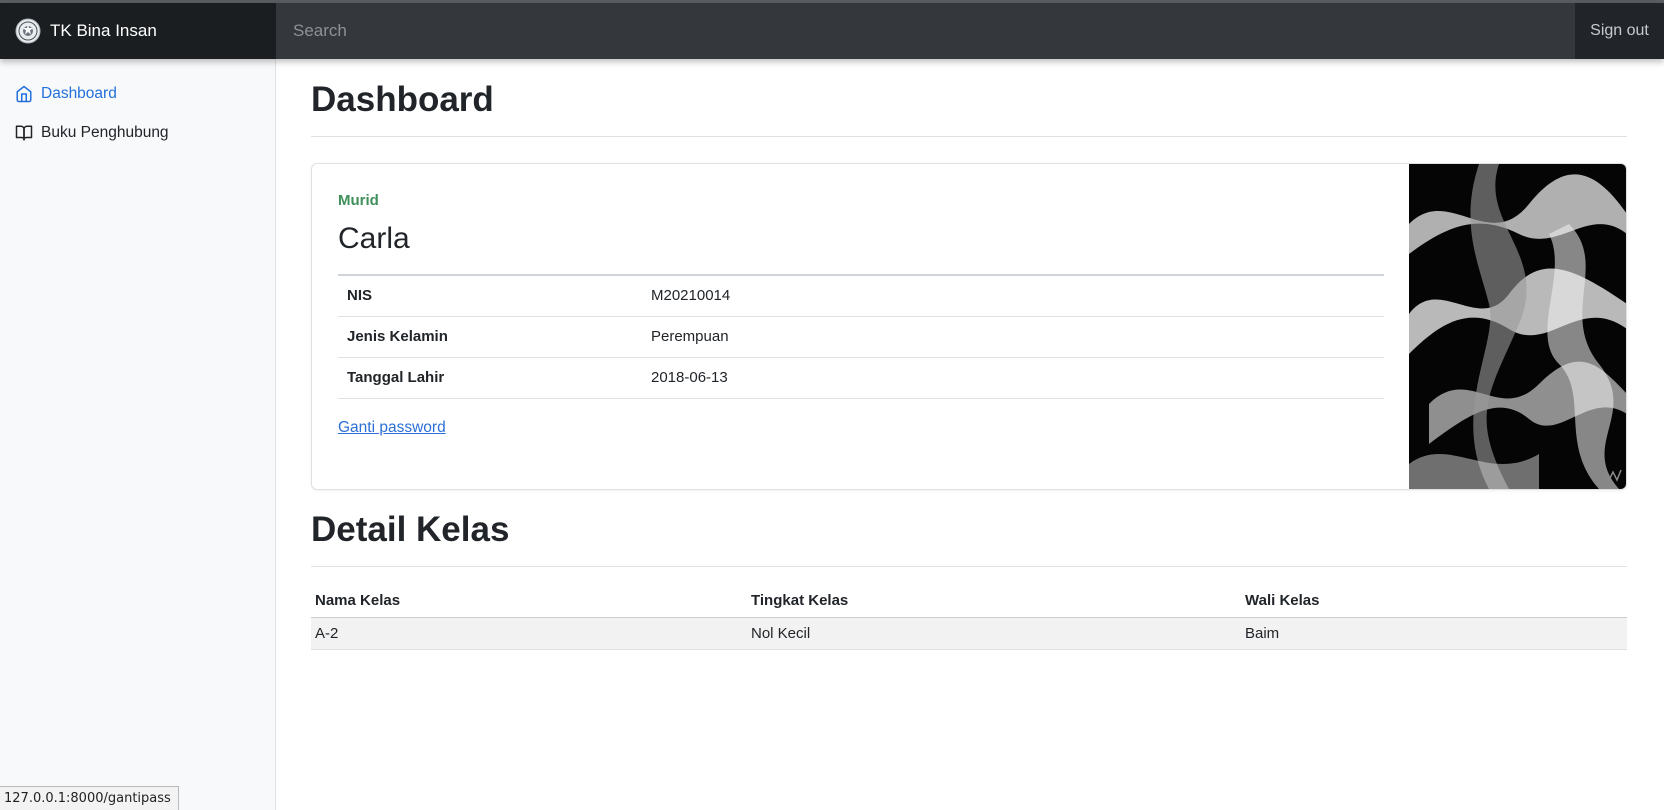  What do you see at coordinates (89, 798) in the screenshot?
I see `browser-status-url: 127.0.0.1:8000/gantipass` at bounding box center [89, 798].